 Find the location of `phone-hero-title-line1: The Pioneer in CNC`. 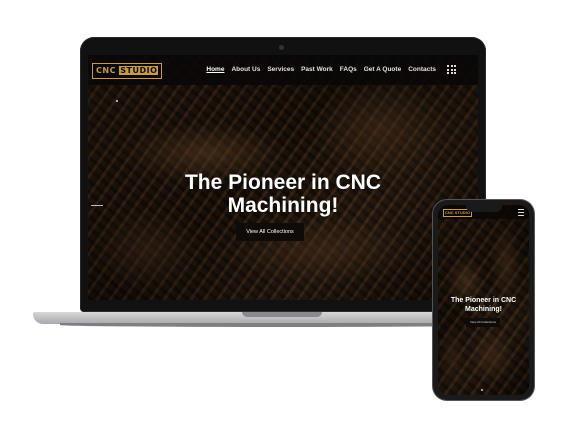

phone-hero-title-line1: The Pioneer in CNC is located at coordinates (483, 300).